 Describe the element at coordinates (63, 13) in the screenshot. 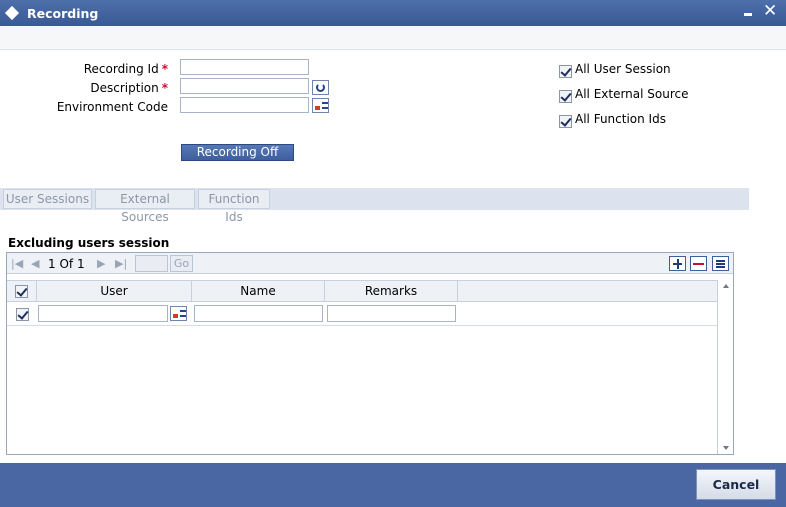

I see `window-title: Recording` at that location.